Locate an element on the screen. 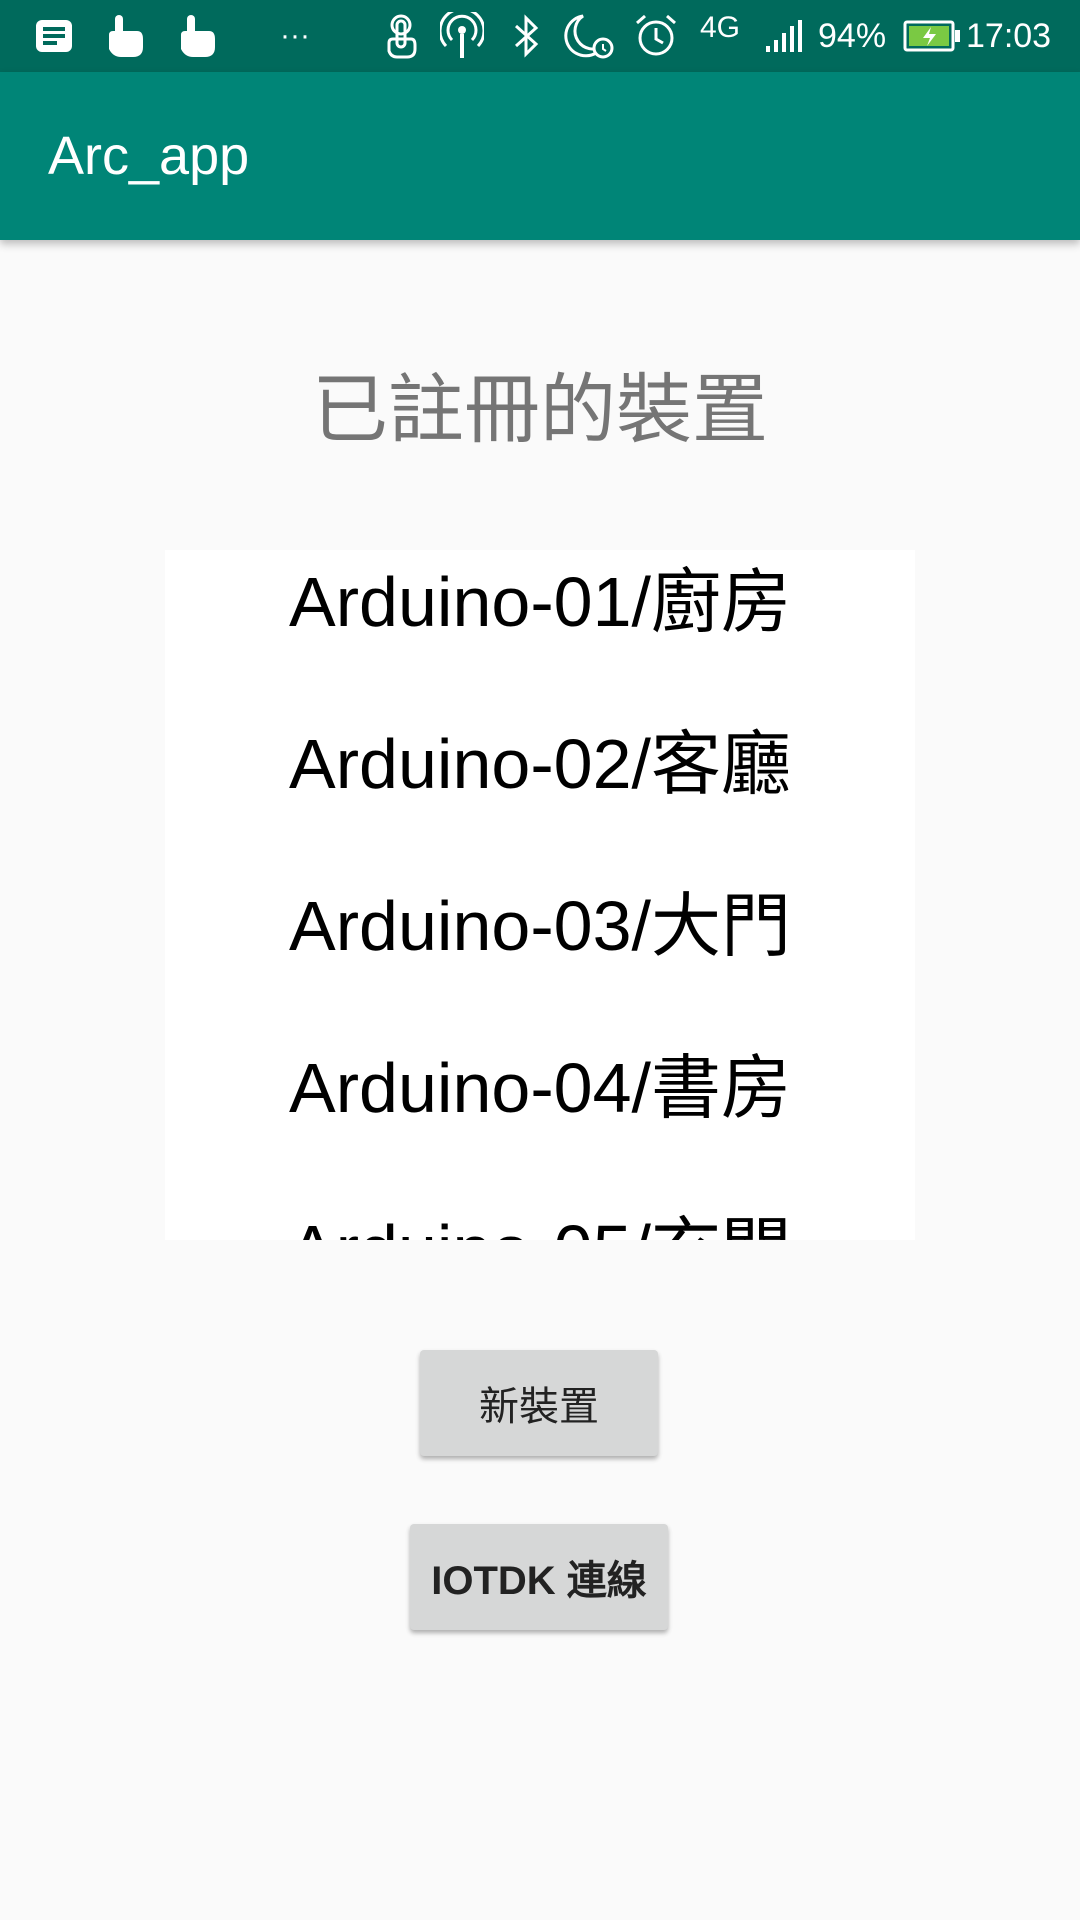  list-item: Arduino-04/書房 is located at coordinates (540, 1082).